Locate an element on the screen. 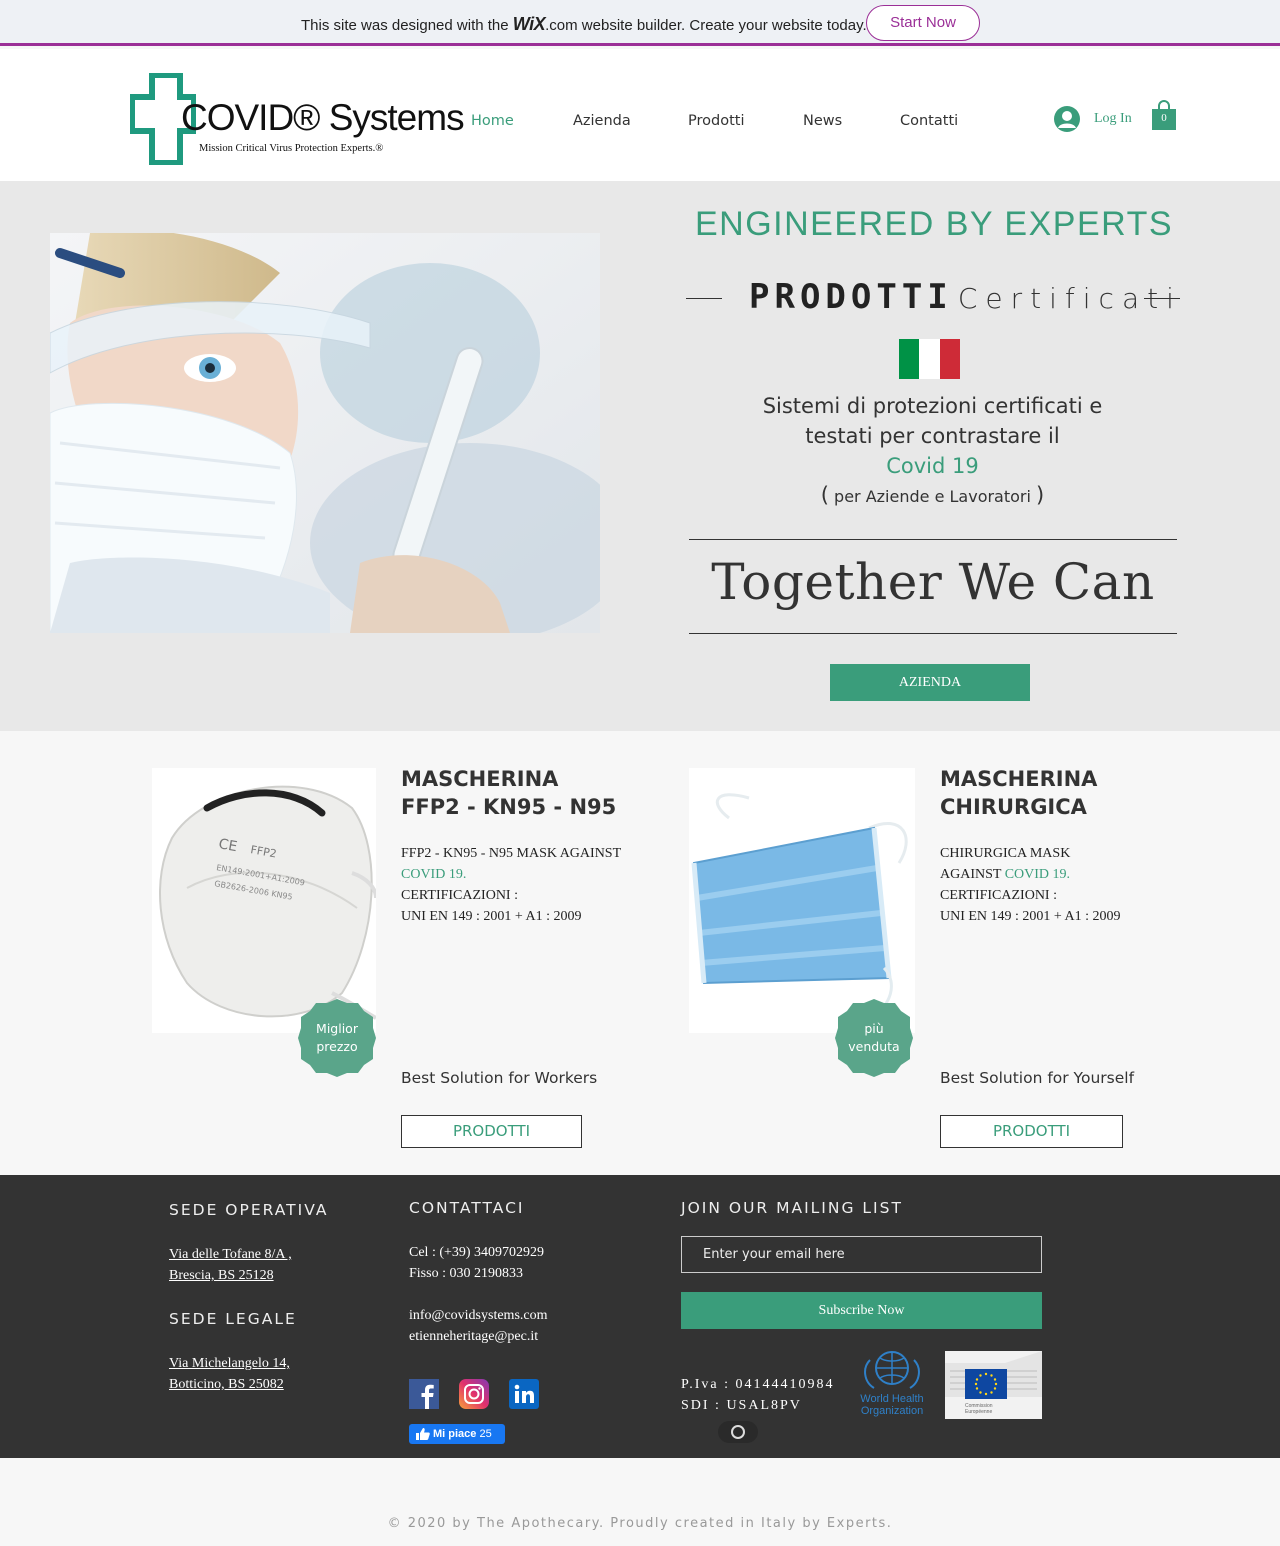 This screenshot has width=1280, height=1546. product-1-title-line-2: FFP2 - KN95 - N95 is located at coordinates (509, 807).